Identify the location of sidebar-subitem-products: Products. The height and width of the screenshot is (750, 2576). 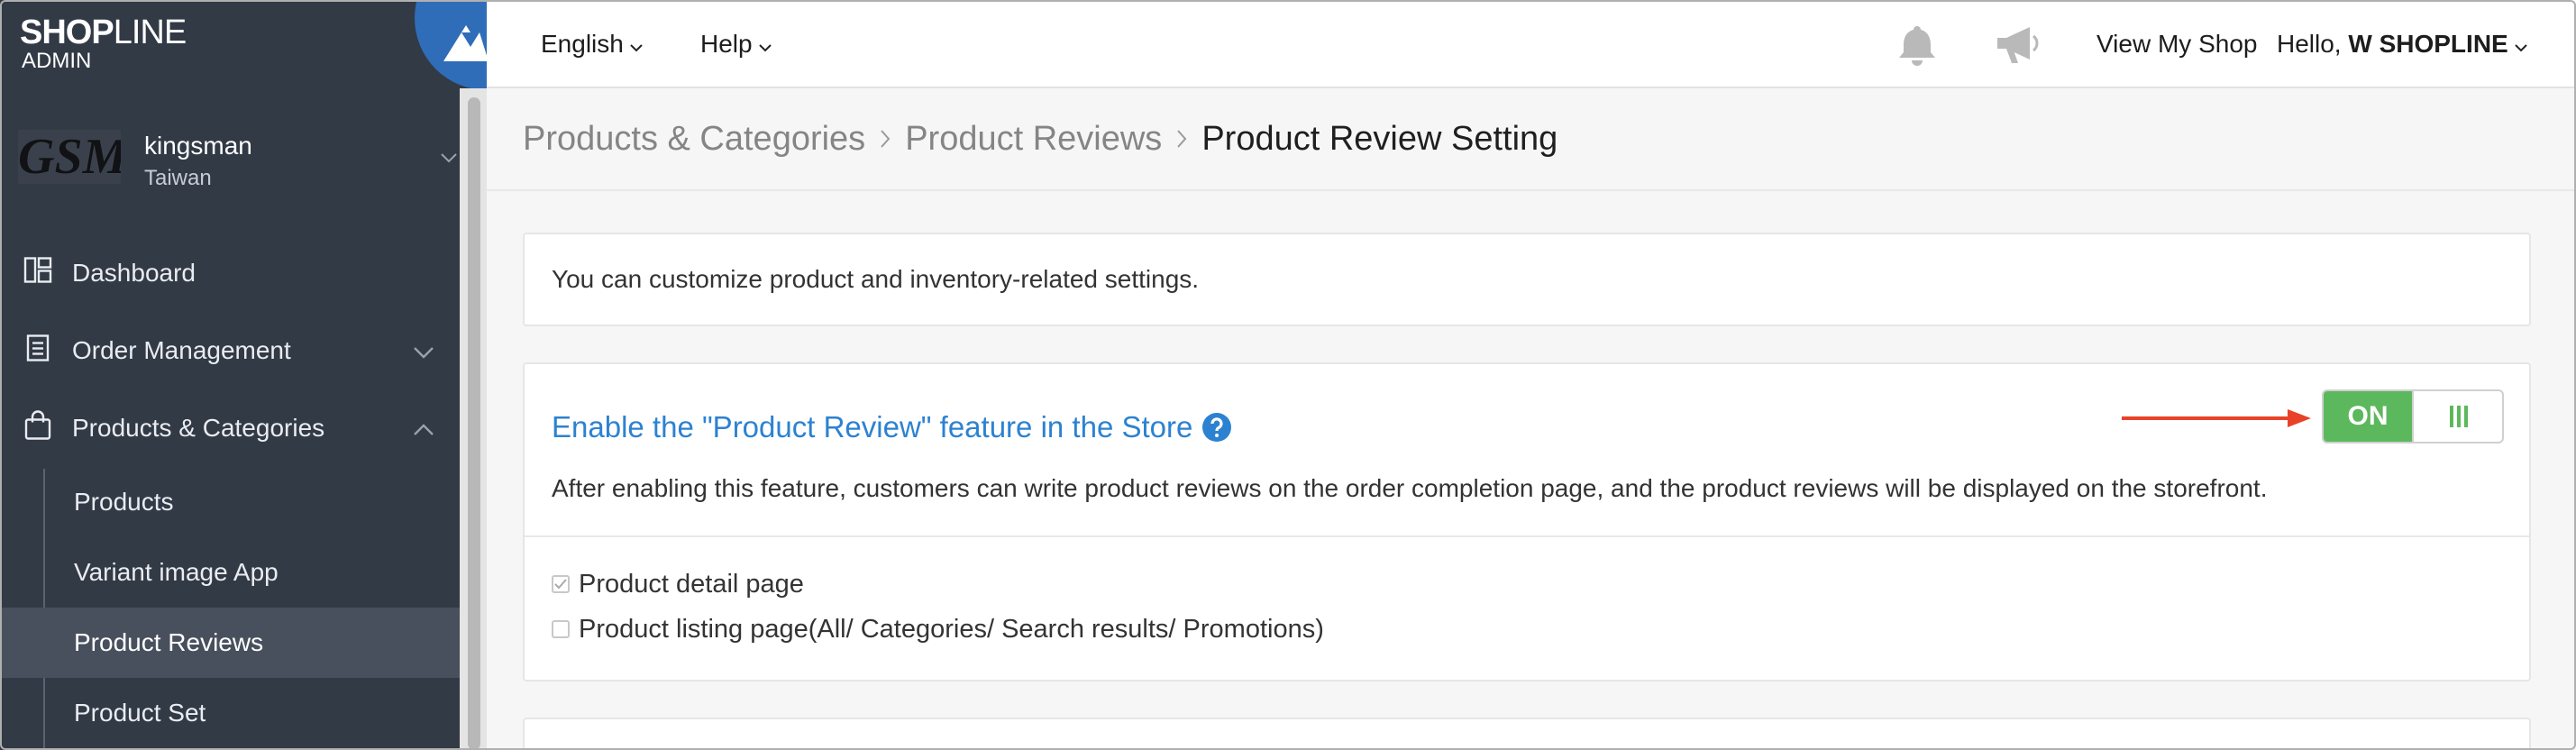
(230, 502).